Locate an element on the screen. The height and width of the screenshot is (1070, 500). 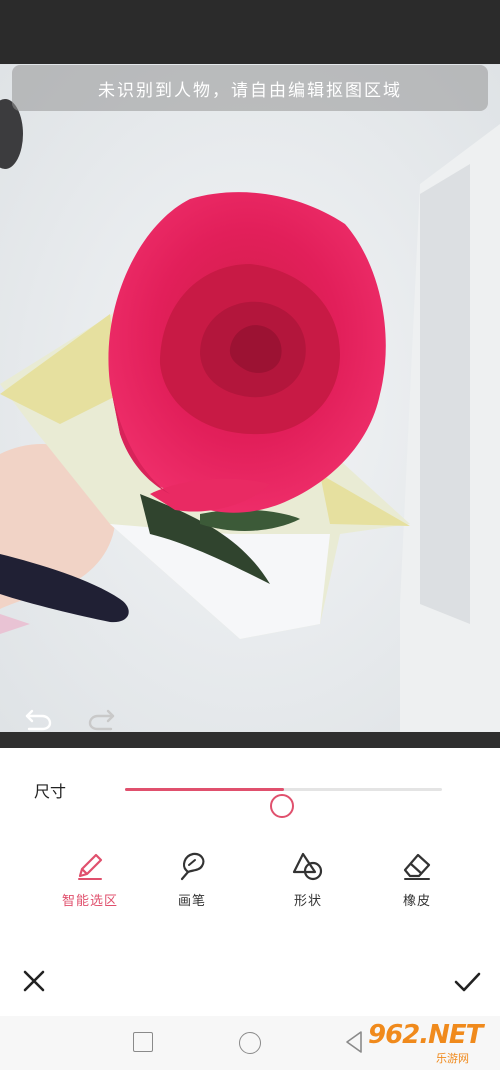
undo-button is located at coordinates (39, 719).